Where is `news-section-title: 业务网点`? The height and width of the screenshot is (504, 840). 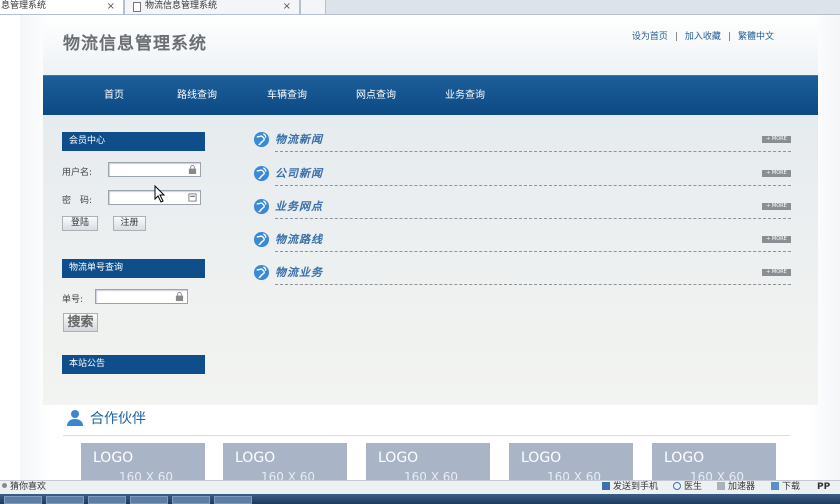
news-section-title: 业务网点 is located at coordinates (299, 206).